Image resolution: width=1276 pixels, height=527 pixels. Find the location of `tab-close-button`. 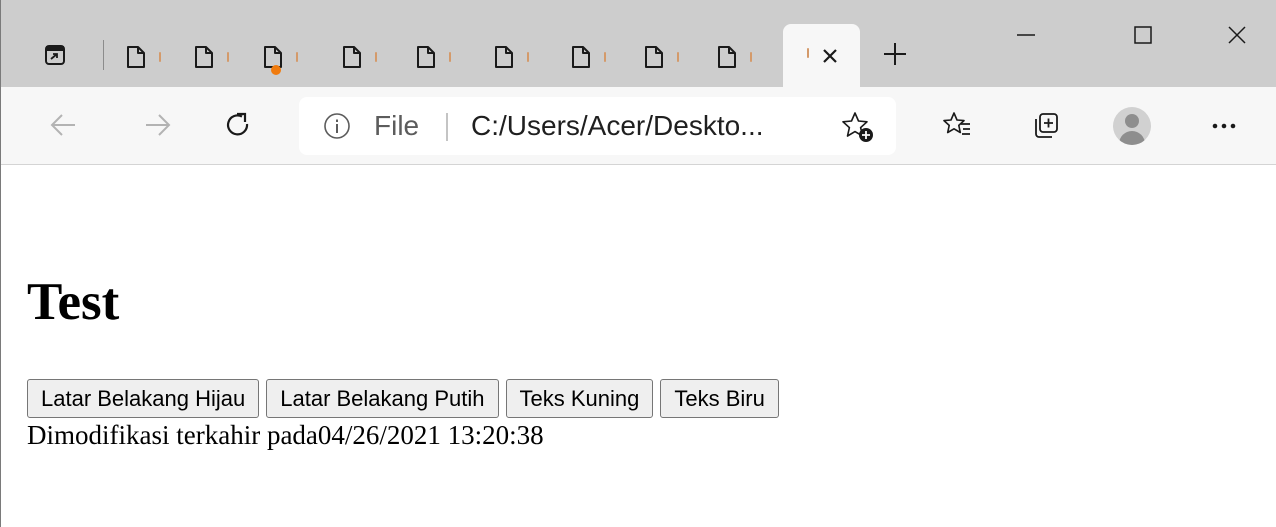

tab-close-button is located at coordinates (830, 56).